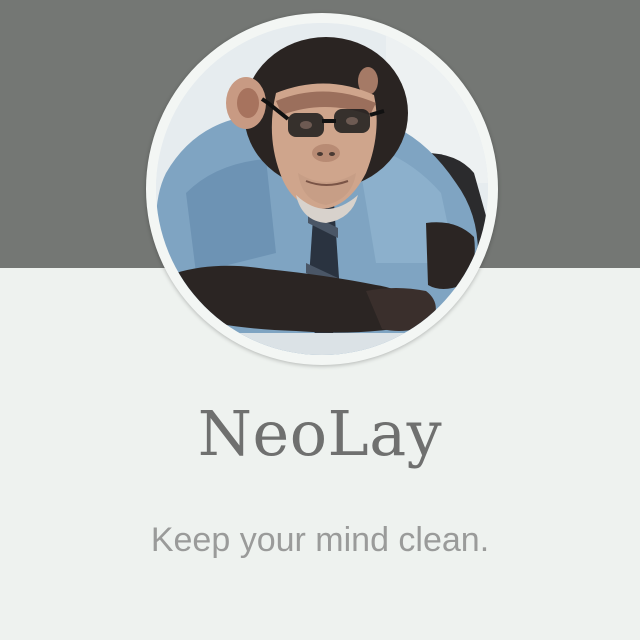  Describe the element at coordinates (320, 433) in the screenshot. I see `profile-name: NeoLay` at that location.